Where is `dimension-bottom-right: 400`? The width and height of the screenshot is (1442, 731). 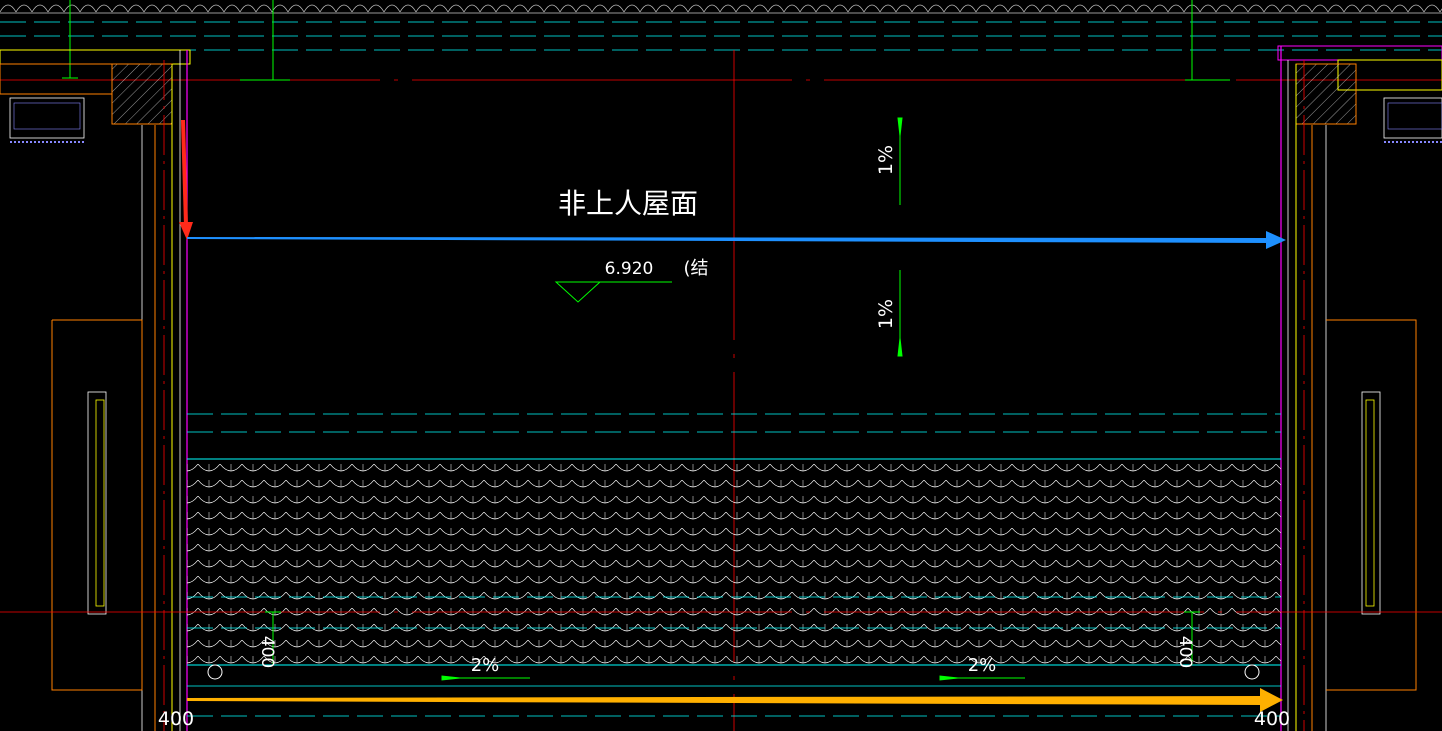 dimension-bottom-right: 400 is located at coordinates (1272, 719).